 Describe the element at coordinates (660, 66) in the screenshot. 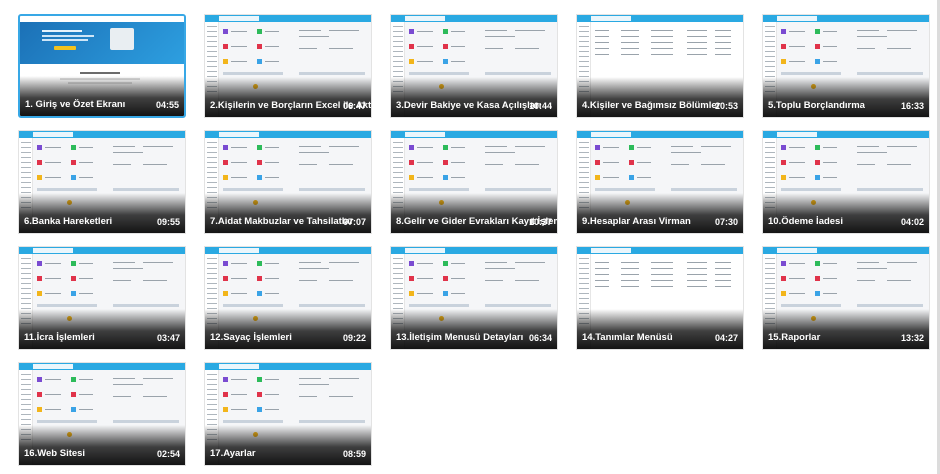

I see `video-card: 4.Kişiler ve Bağımsız Bölümler 20:53` at that location.